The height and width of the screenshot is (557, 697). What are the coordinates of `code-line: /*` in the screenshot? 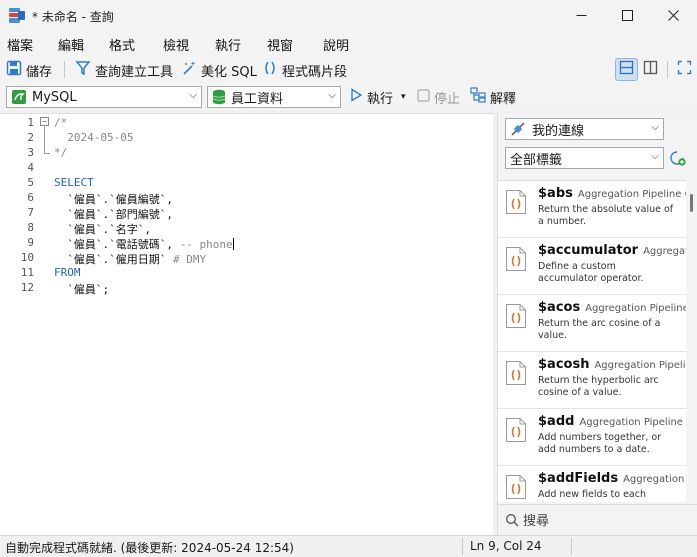 It's located at (60, 122).